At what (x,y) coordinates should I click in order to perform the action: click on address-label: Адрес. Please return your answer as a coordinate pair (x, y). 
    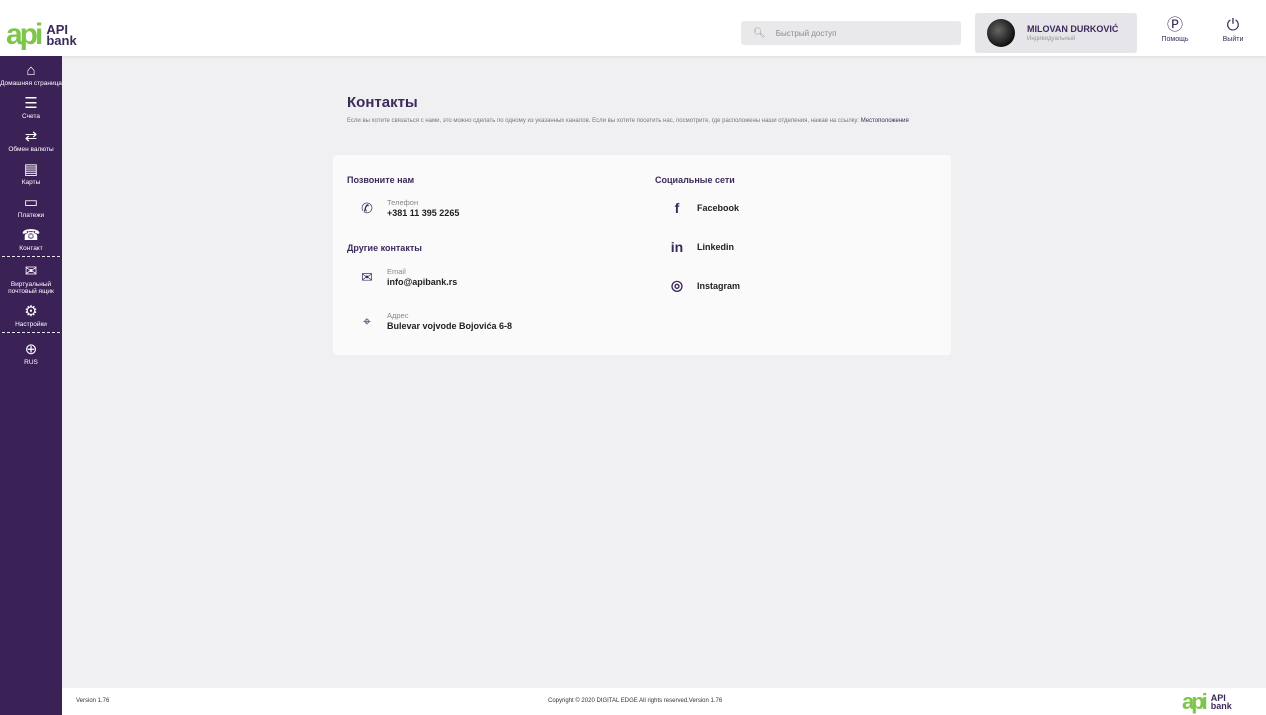
    Looking at the image, I should click on (398, 315).